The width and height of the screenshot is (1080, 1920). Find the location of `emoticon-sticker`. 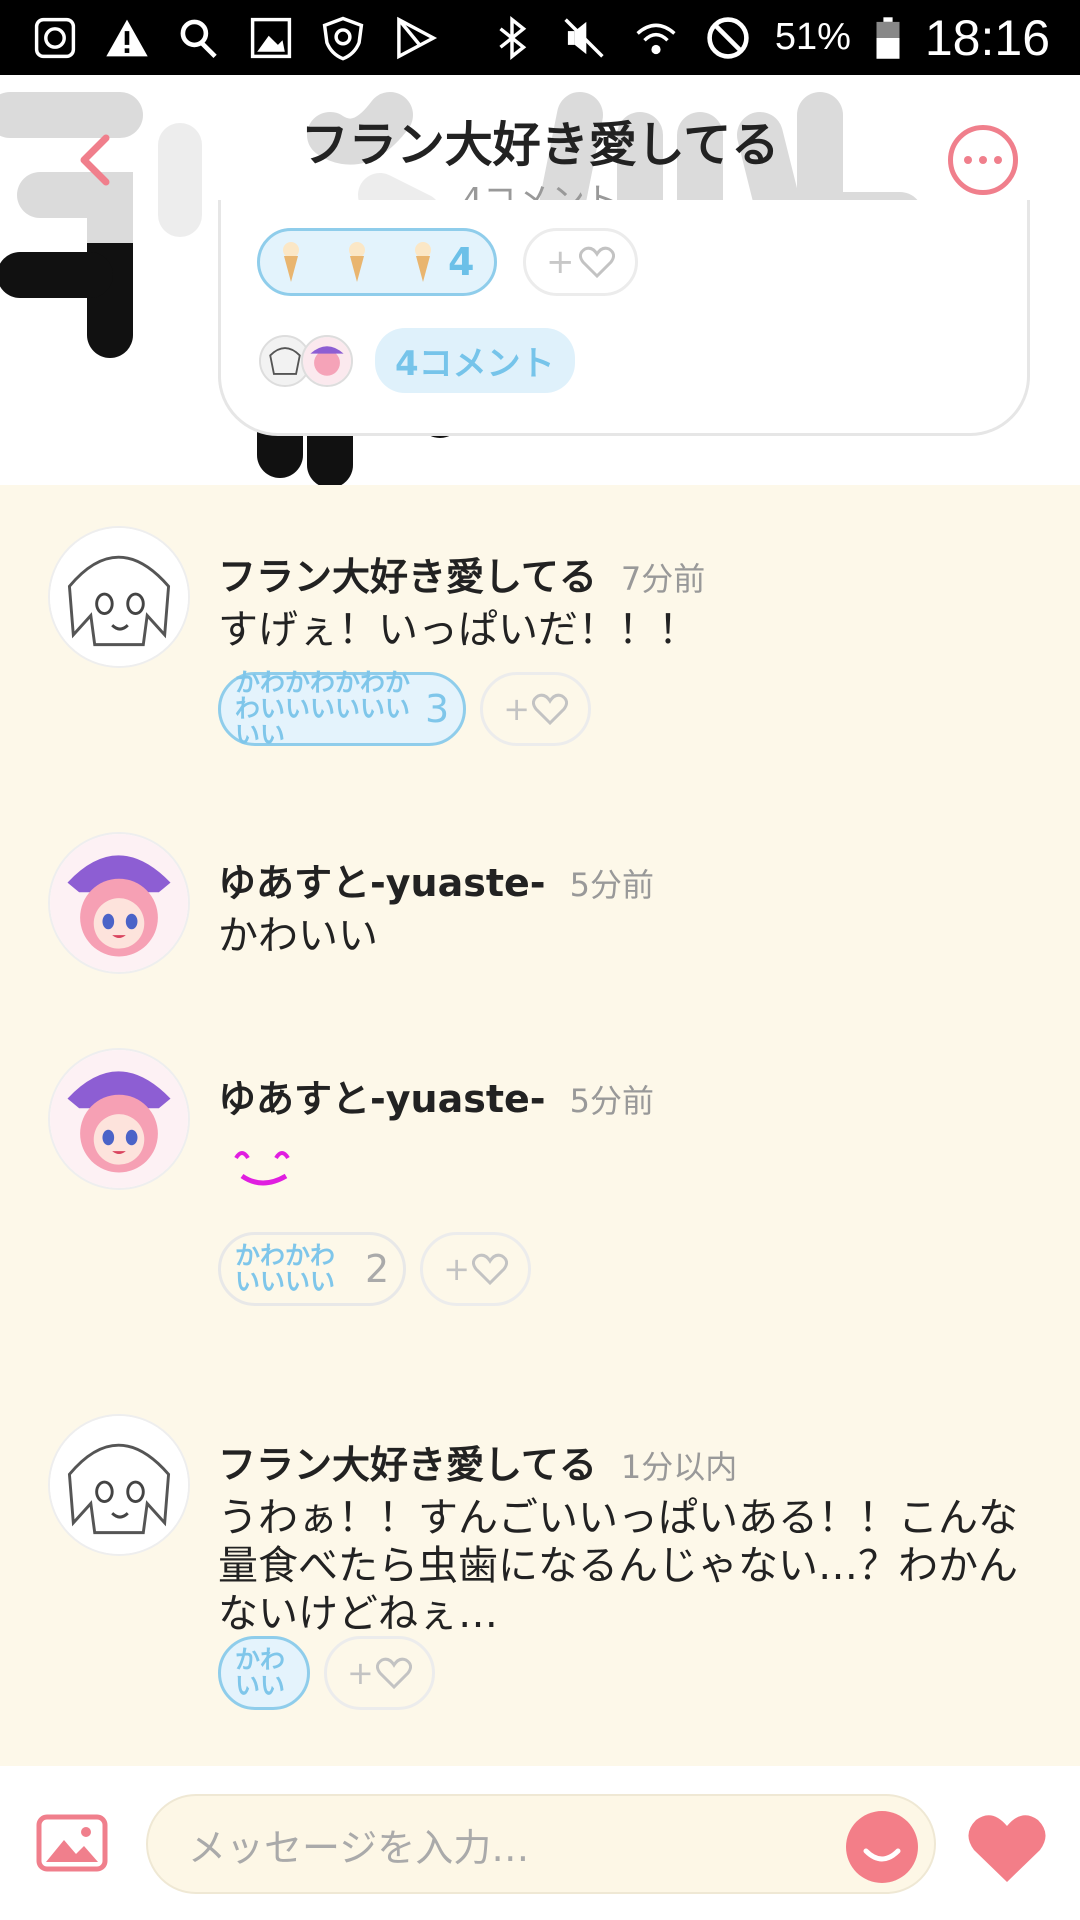

emoticon-sticker is located at coordinates (267, 1169).